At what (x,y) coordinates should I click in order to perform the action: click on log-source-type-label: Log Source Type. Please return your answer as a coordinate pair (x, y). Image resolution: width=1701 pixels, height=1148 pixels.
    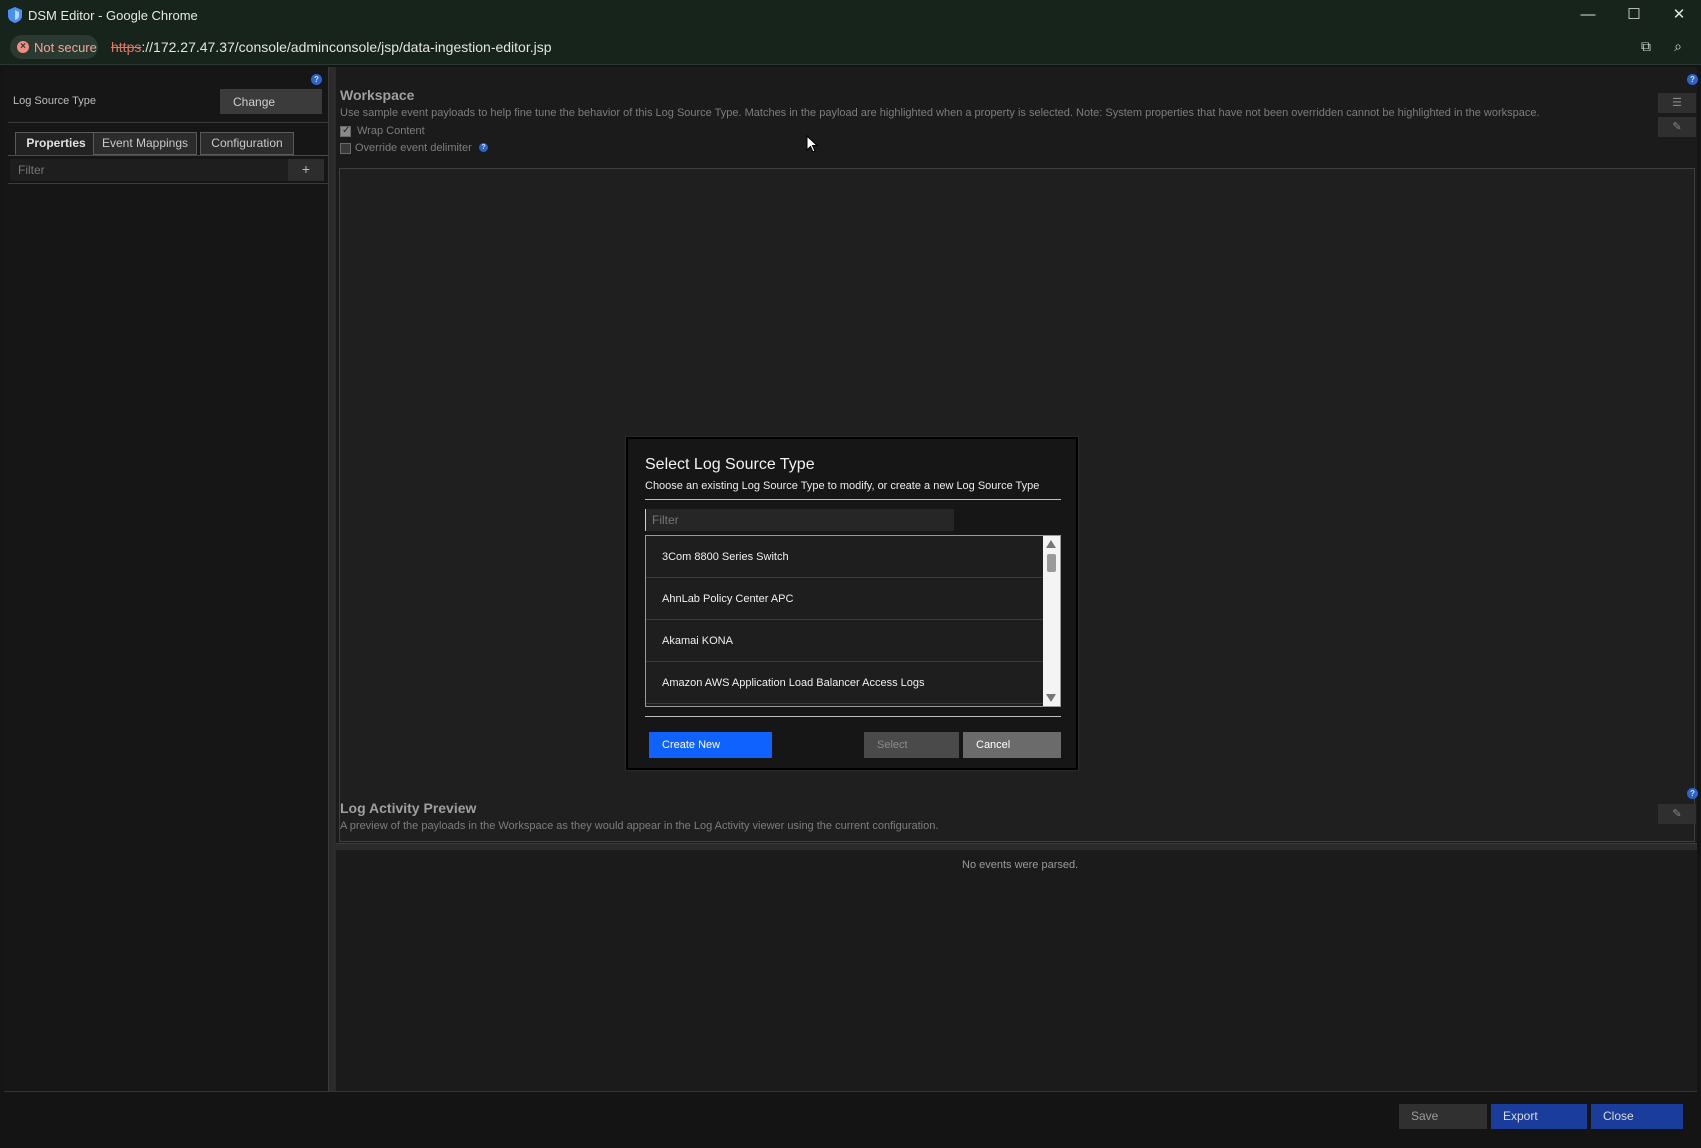
    Looking at the image, I should click on (54, 101).